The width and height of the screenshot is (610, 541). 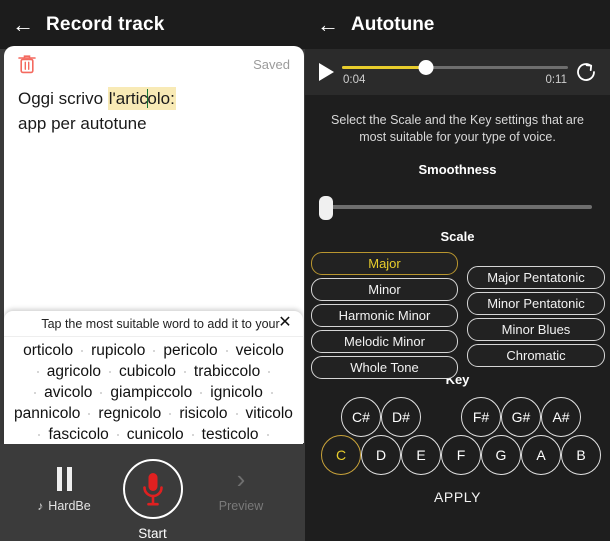 What do you see at coordinates (78, 434) in the screenshot?
I see `suggestion-word: fascicolo` at bounding box center [78, 434].